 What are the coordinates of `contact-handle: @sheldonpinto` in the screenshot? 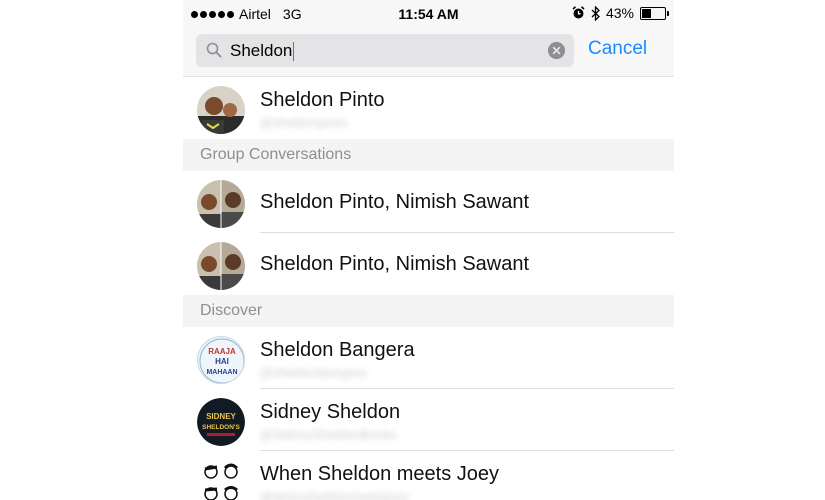 It's located at (303, 122).